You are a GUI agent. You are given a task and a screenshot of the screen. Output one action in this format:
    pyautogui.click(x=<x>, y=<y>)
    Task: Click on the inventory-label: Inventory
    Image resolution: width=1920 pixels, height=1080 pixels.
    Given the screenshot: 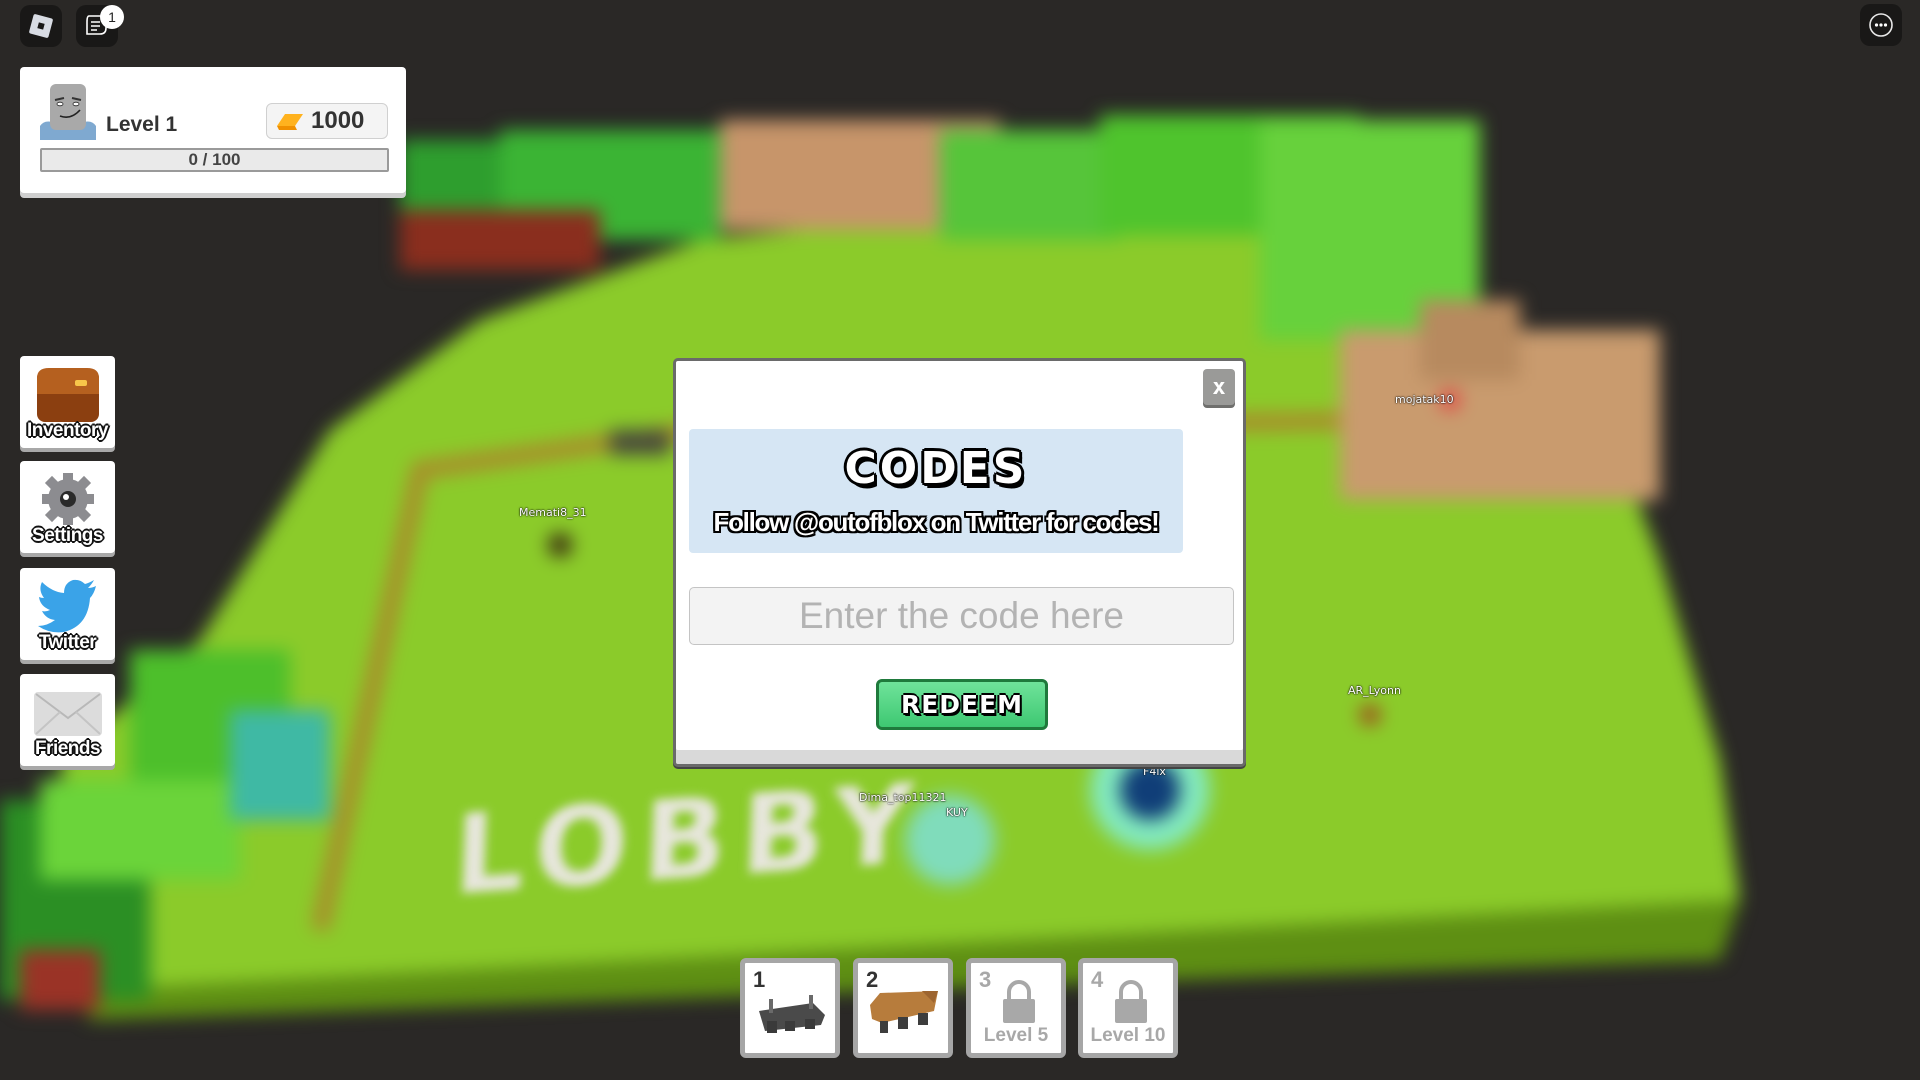 What is the action you would take?
    pyautogui.click(x=67, y=430)
    